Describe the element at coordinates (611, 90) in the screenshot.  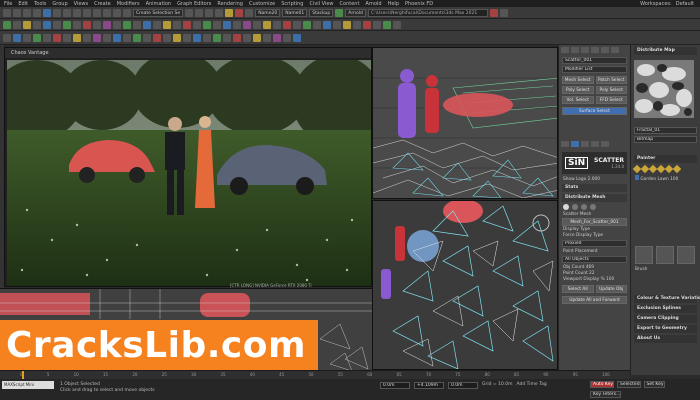
I see `poly-select-button-2: Poly Select` at that location.